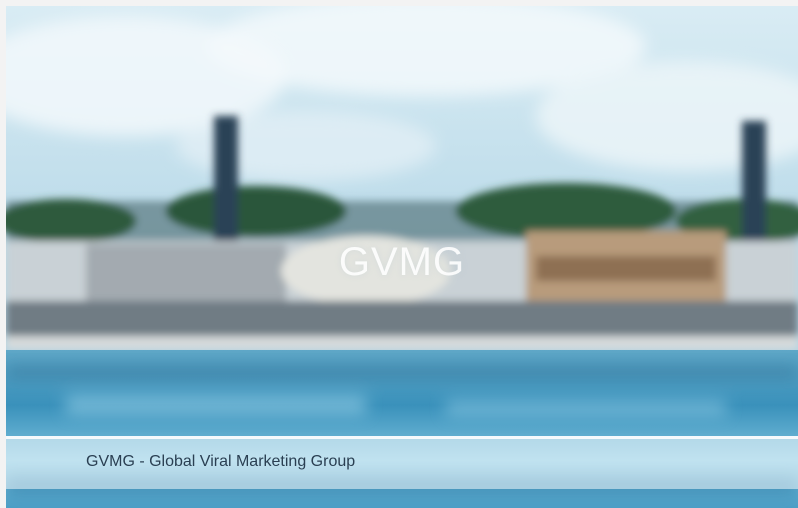 The height and width of the screenshot is (508, 798). I want to click on caption-bar: GVMG - Global Viral Marketing Group, so click(402, 462).